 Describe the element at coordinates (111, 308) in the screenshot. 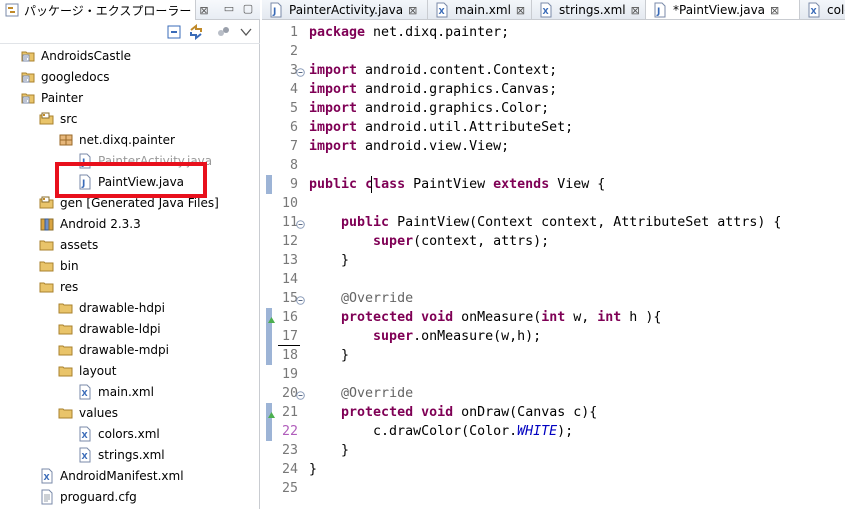

I see `tree-item: drawable-hdpi` at that location.